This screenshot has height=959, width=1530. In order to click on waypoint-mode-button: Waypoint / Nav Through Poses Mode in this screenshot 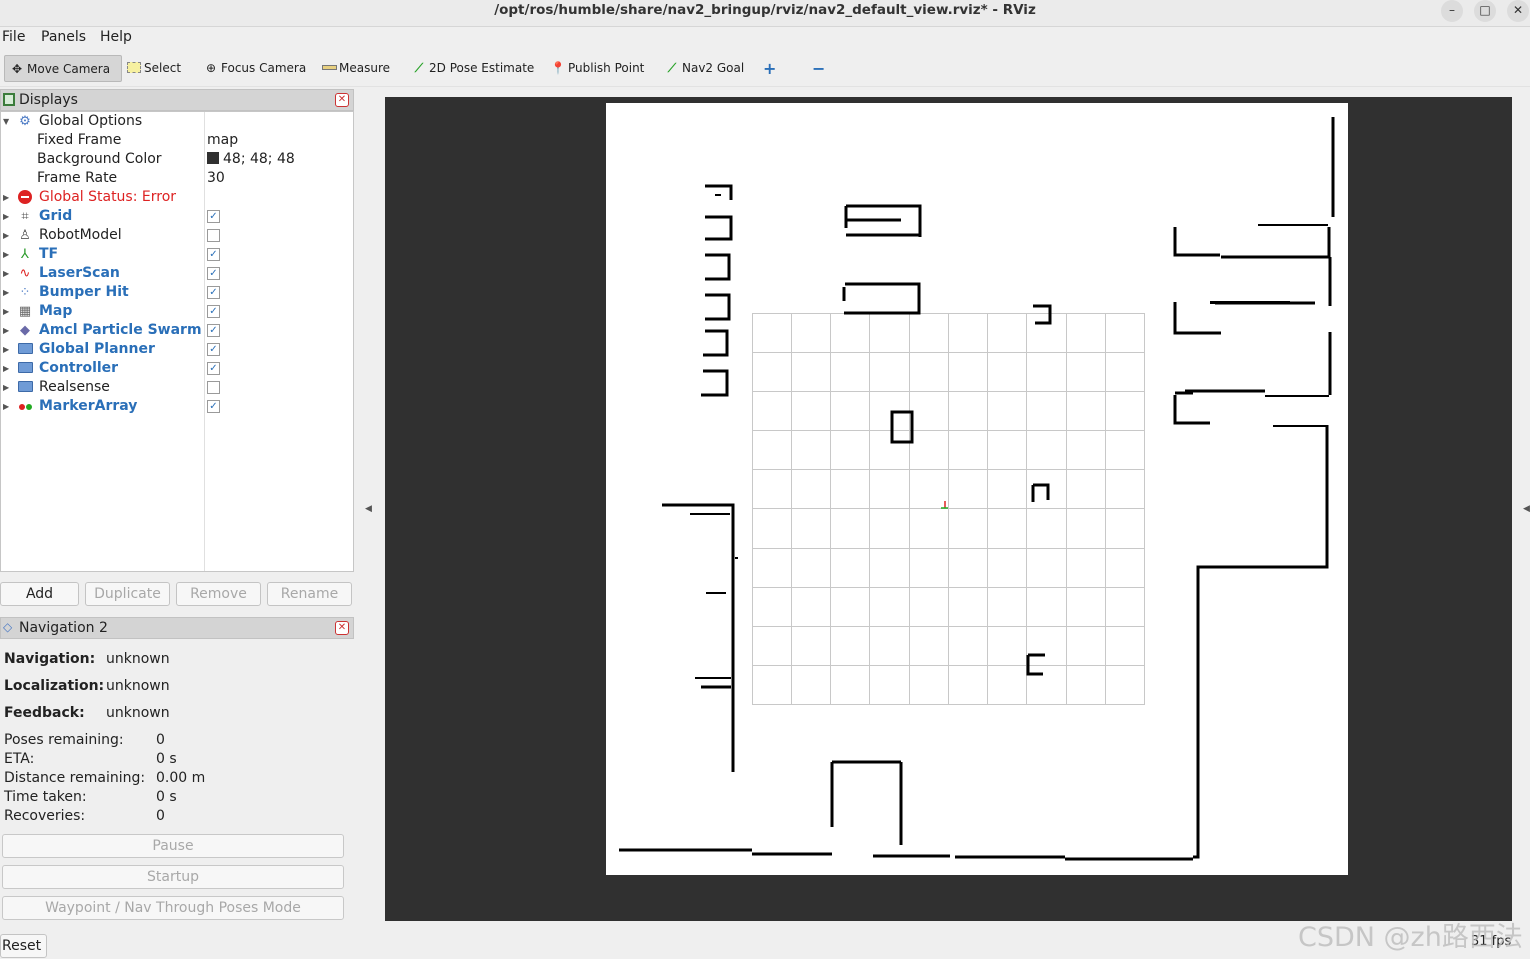, I will do `click(173, 908)`.